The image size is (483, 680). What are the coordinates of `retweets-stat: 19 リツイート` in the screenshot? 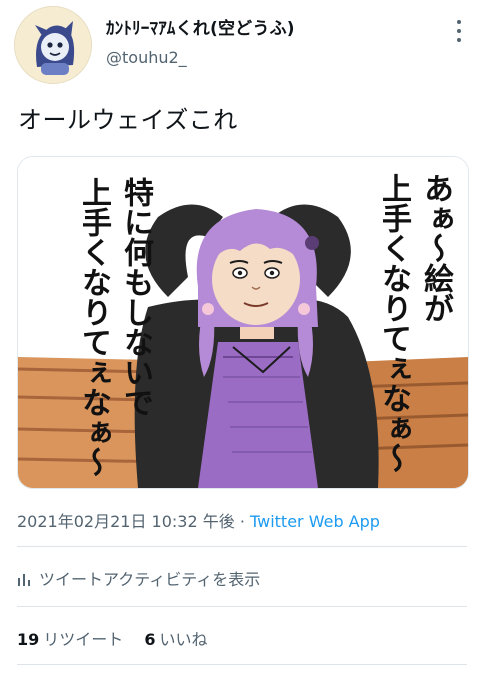 It's located at (70, 639).